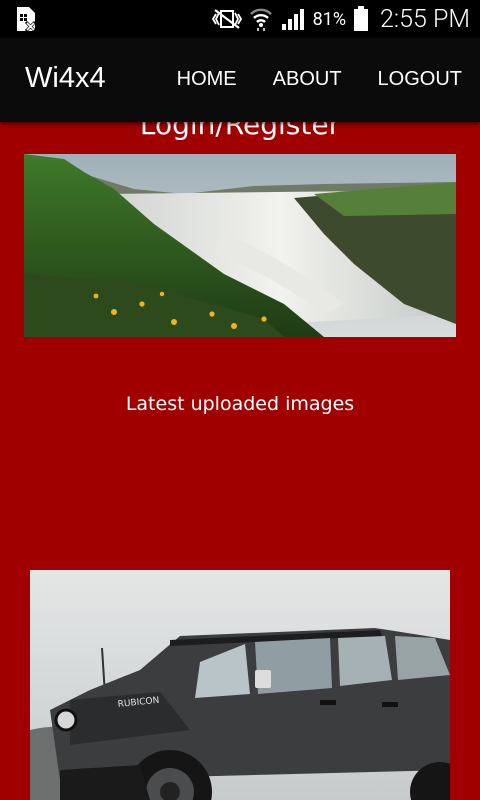 This screenshot has width=480, height=800. What do you see at coordinates (261, 19) in the screenshot?
I see `wifi-icon` at bounding box center [261, 19].